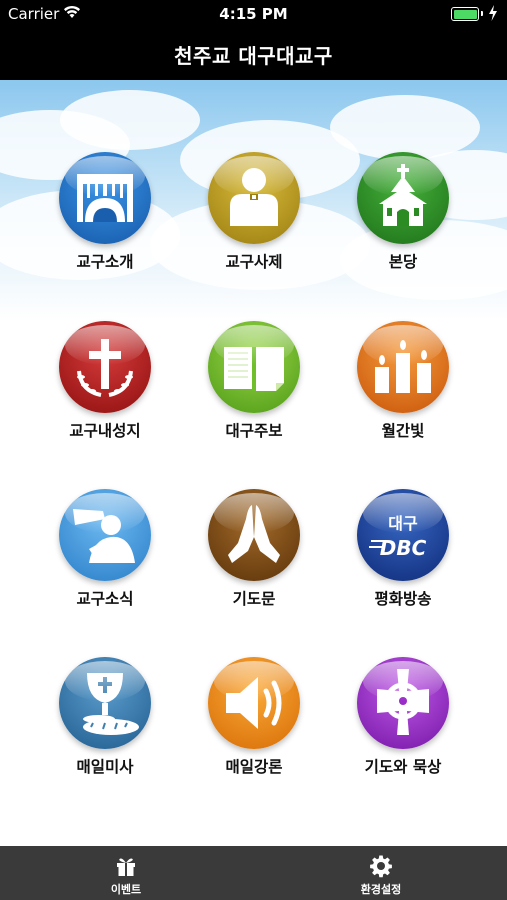 The width and height of the screenshot is (507, 900). Describe the element at coordinates (254, 727) in the screenshot. I see `menu-item-daily-homily: 매일강론` at that location.